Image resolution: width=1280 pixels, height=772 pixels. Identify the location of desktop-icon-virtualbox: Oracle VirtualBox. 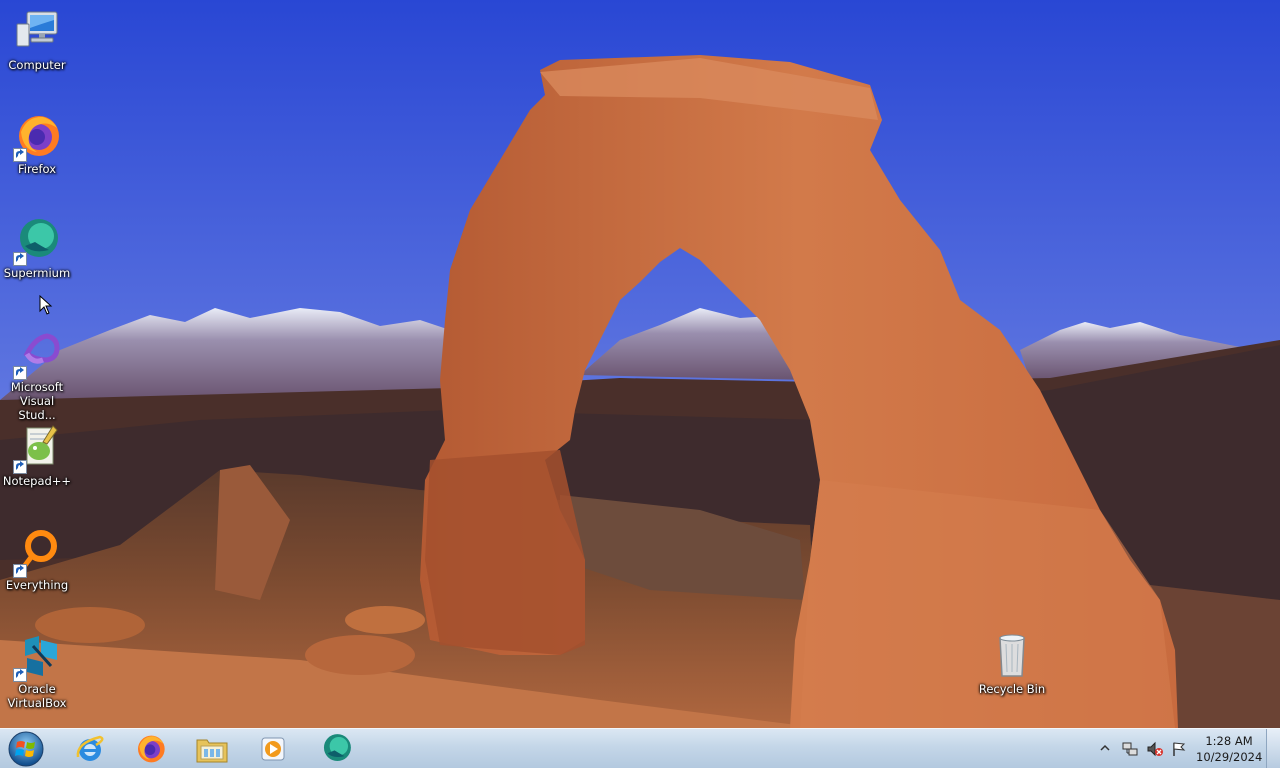
(37, 671).